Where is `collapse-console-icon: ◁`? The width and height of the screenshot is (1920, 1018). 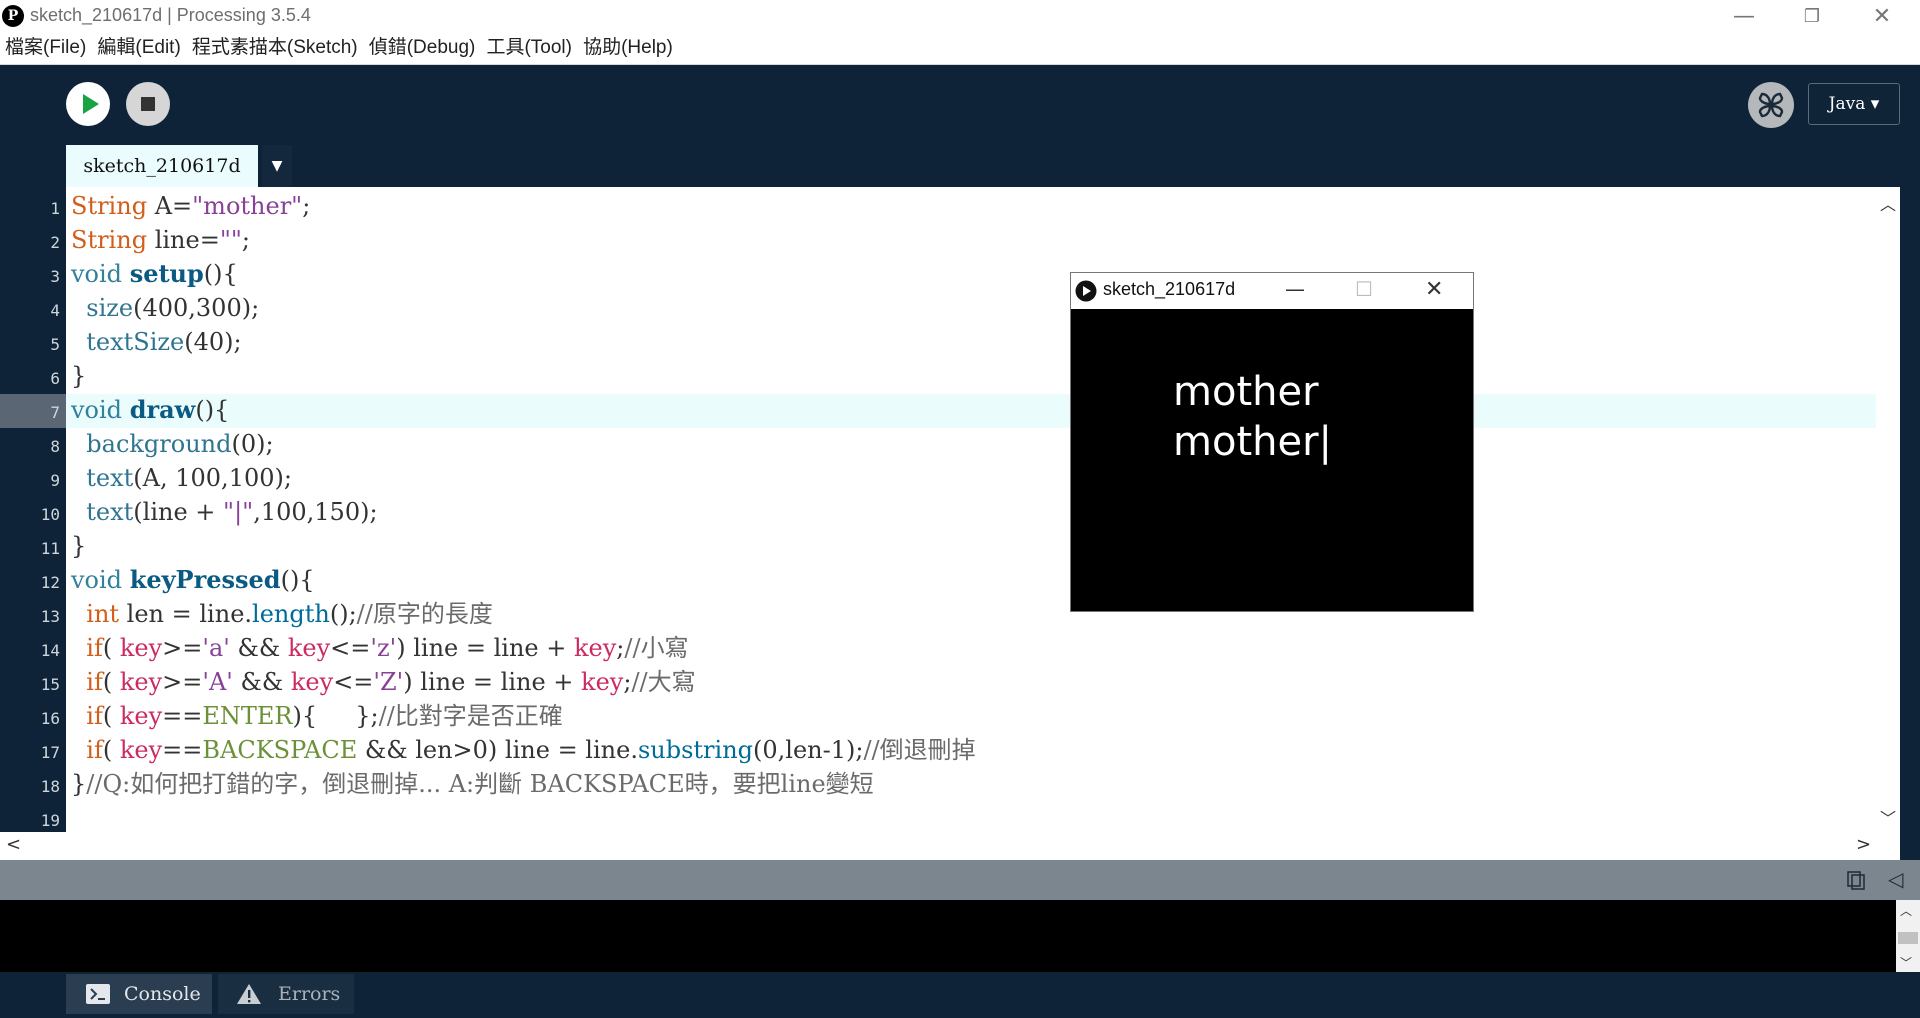 collapse-console-icon: ◁ is located at coordinates (1895, 879).